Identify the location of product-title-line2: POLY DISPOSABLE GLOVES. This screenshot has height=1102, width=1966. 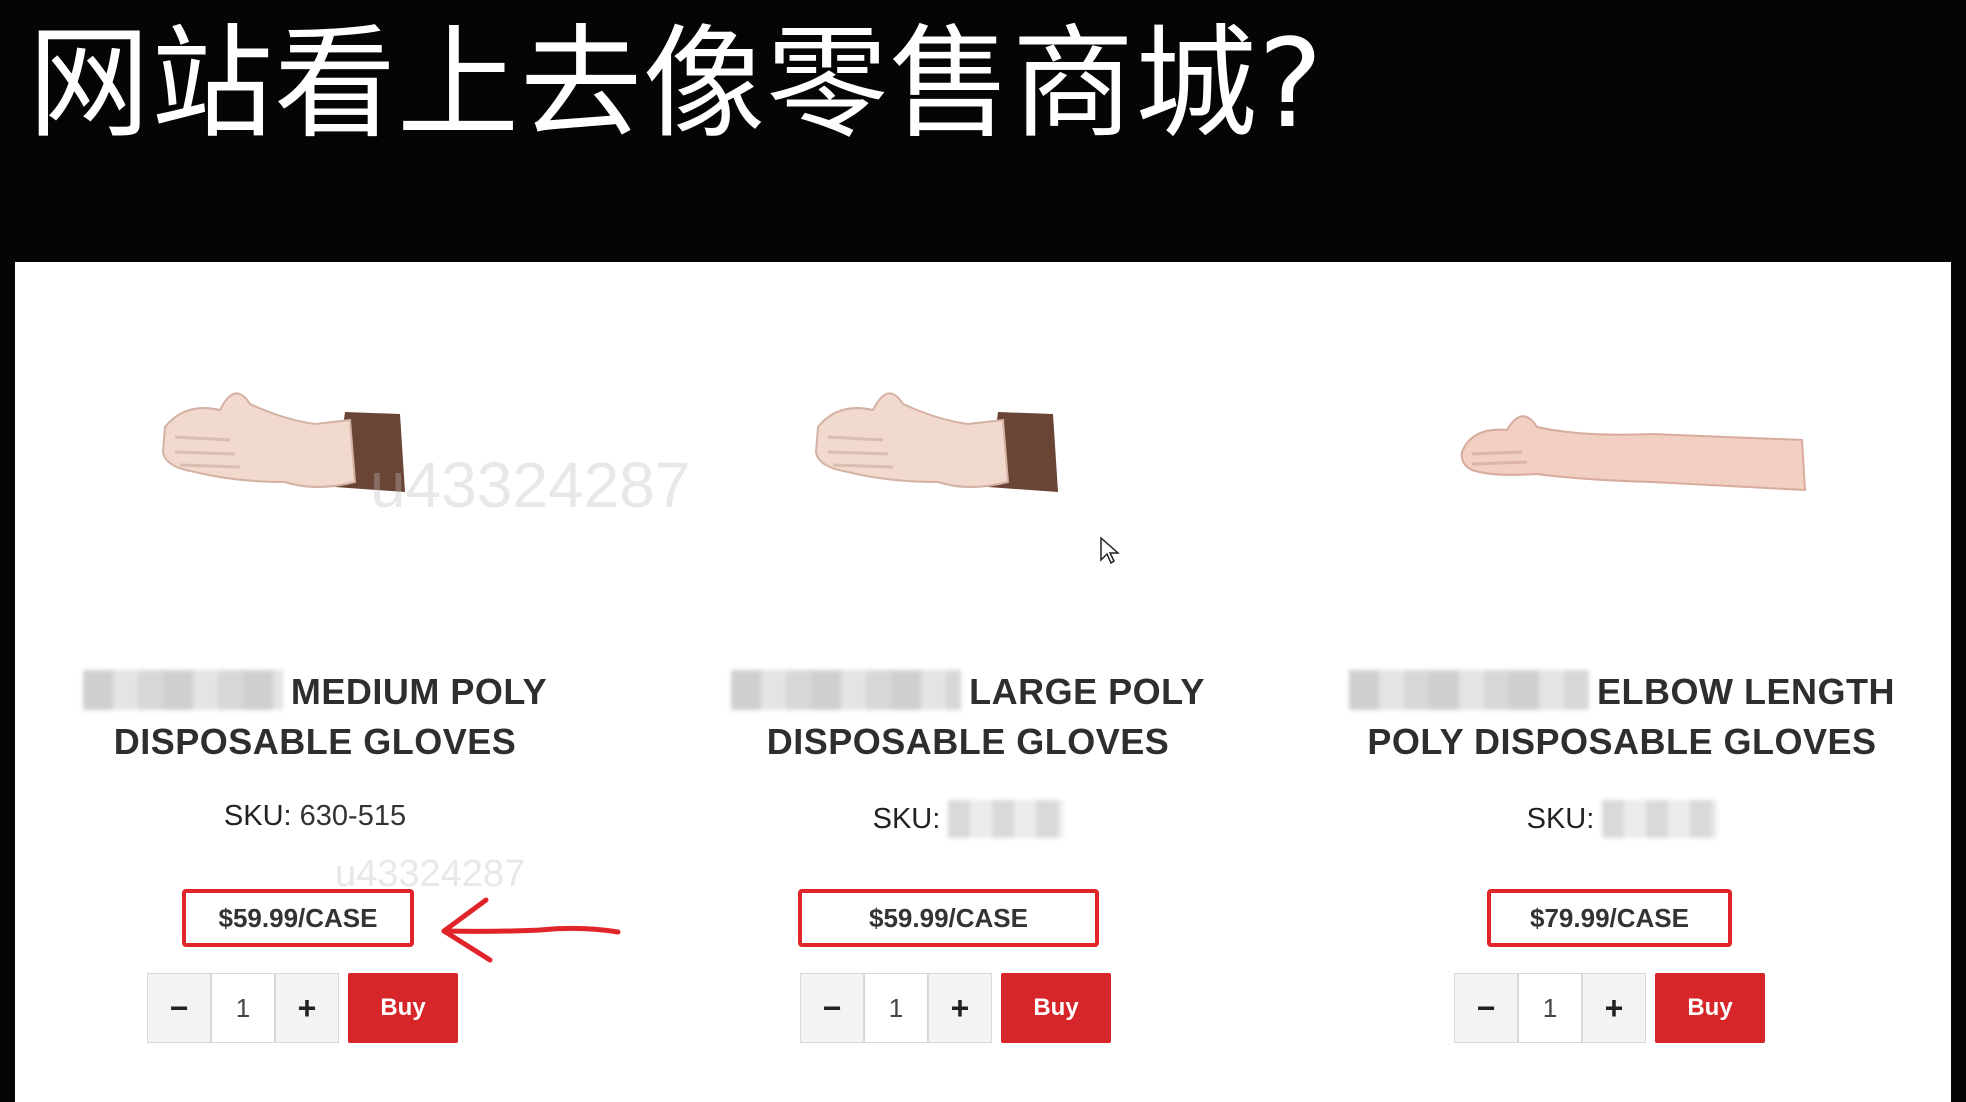
(1622, 741).